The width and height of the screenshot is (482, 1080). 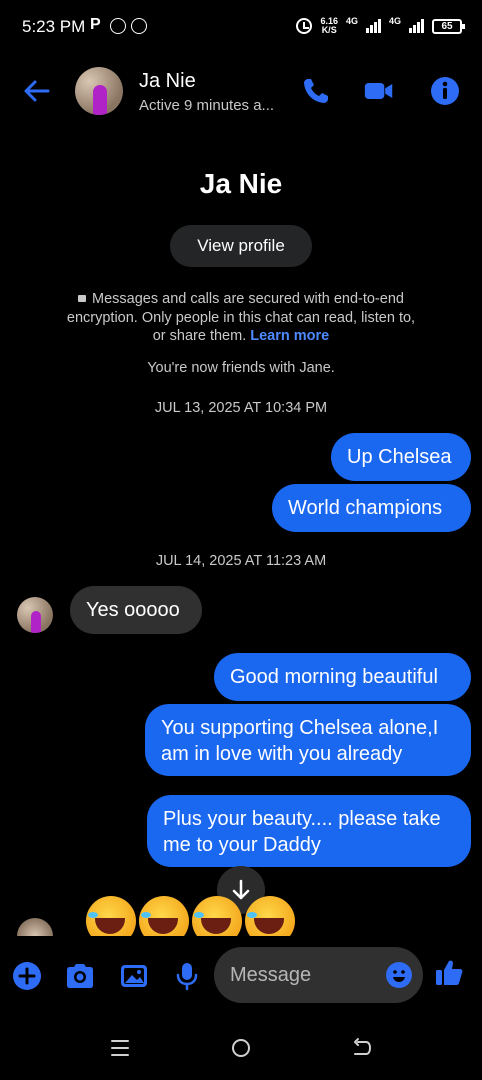 I want to click on like-icon, so click(x=449, y=973).